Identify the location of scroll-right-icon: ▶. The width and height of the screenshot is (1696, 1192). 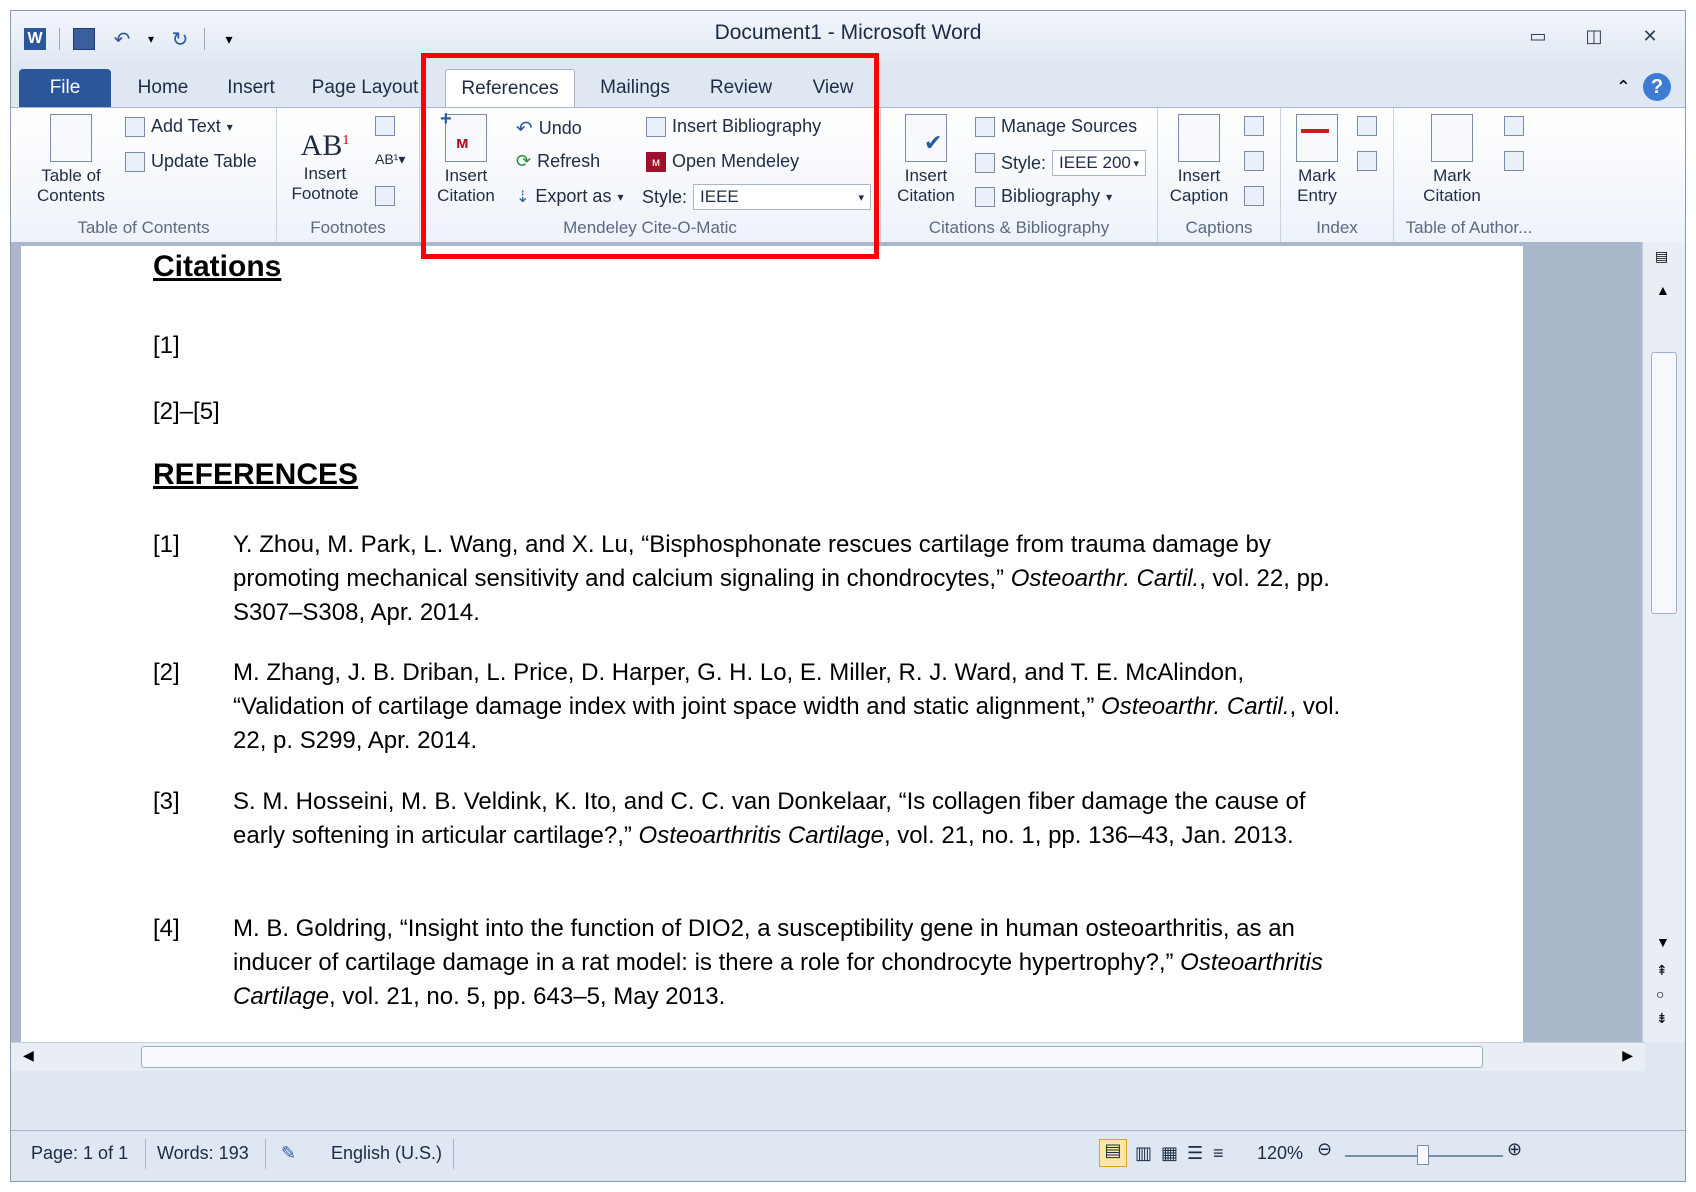
(1627, 1055).